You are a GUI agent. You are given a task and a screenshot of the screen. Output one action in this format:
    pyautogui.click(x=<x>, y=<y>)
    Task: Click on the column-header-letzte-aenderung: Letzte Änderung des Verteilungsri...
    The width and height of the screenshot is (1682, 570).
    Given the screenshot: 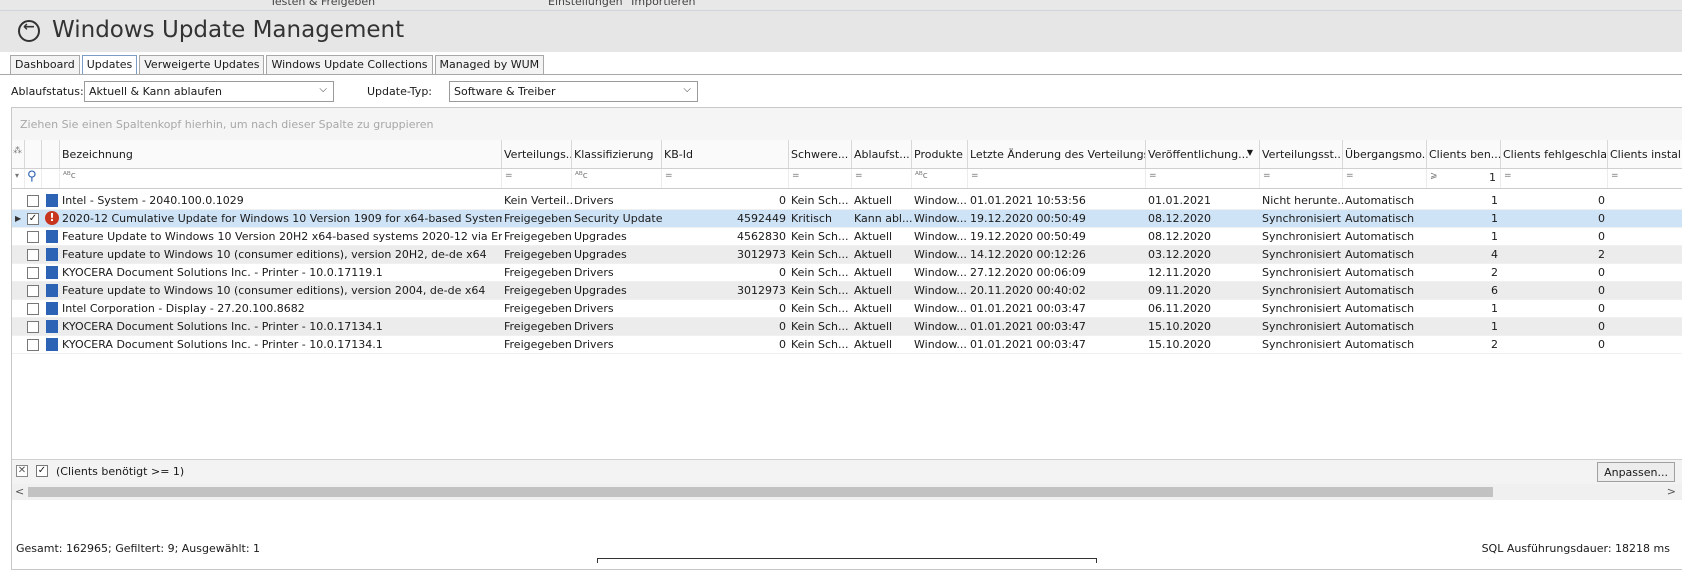 What is the action you would take?
    pyautogui.click(x=1057, y=154)
    